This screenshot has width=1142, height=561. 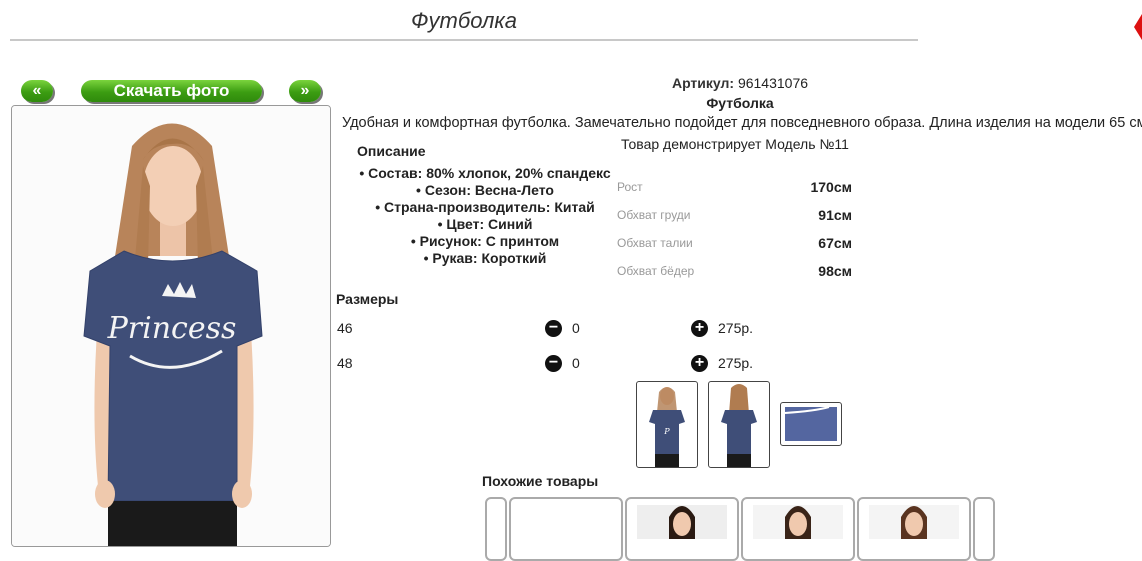 What do you see at coordinates (835, 271) in the screenshot?
I see `measure-value-hips: 98см` at bounding box center [835, 271].